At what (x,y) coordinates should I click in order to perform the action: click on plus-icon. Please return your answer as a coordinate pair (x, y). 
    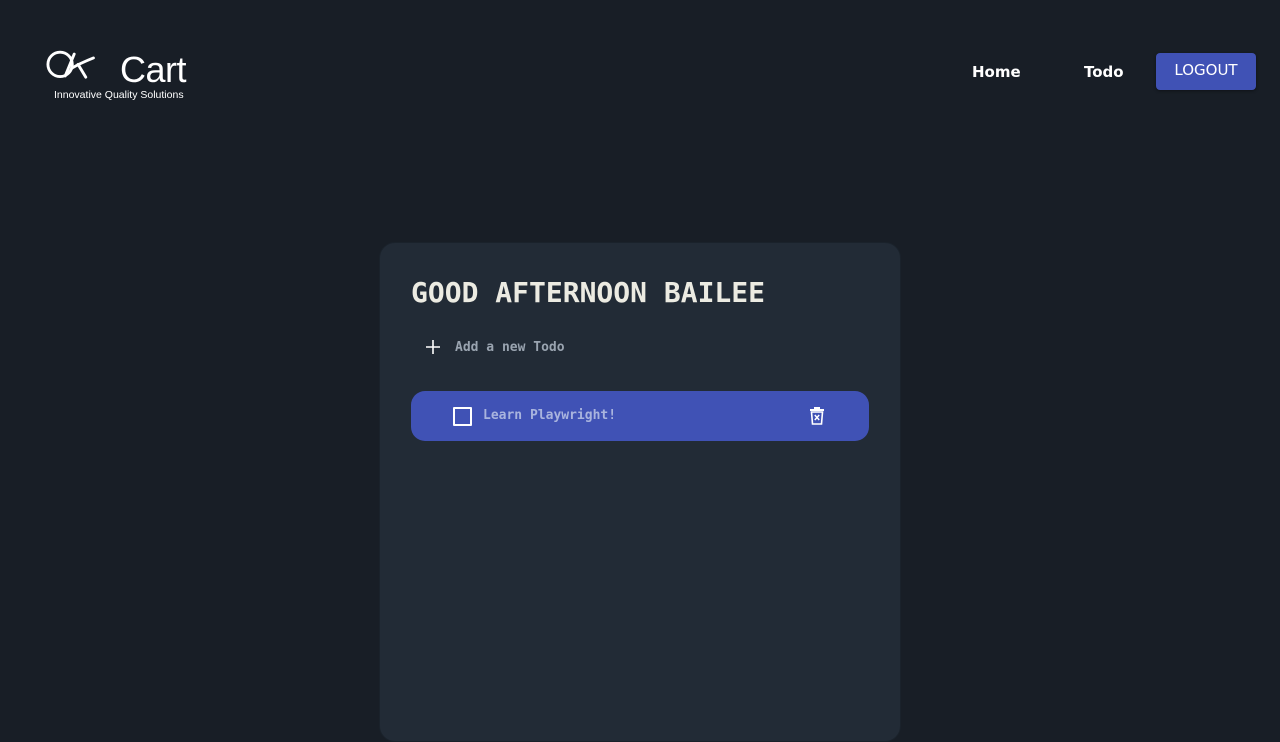
    Looking at the image, I should click on (433, 347).